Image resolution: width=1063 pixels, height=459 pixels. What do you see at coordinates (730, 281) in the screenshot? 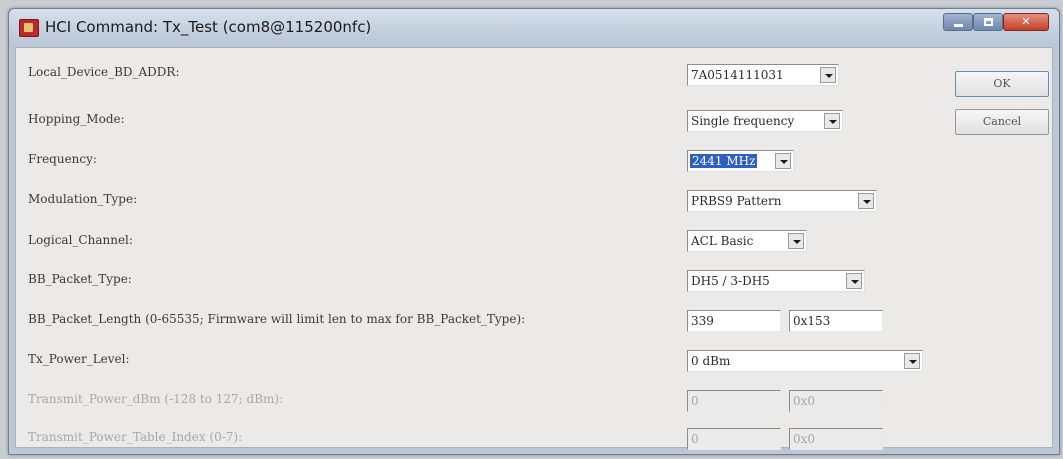
I see `bb-packet-type-value: DH5 / 3-DH5` at bounding box center [730, 281].